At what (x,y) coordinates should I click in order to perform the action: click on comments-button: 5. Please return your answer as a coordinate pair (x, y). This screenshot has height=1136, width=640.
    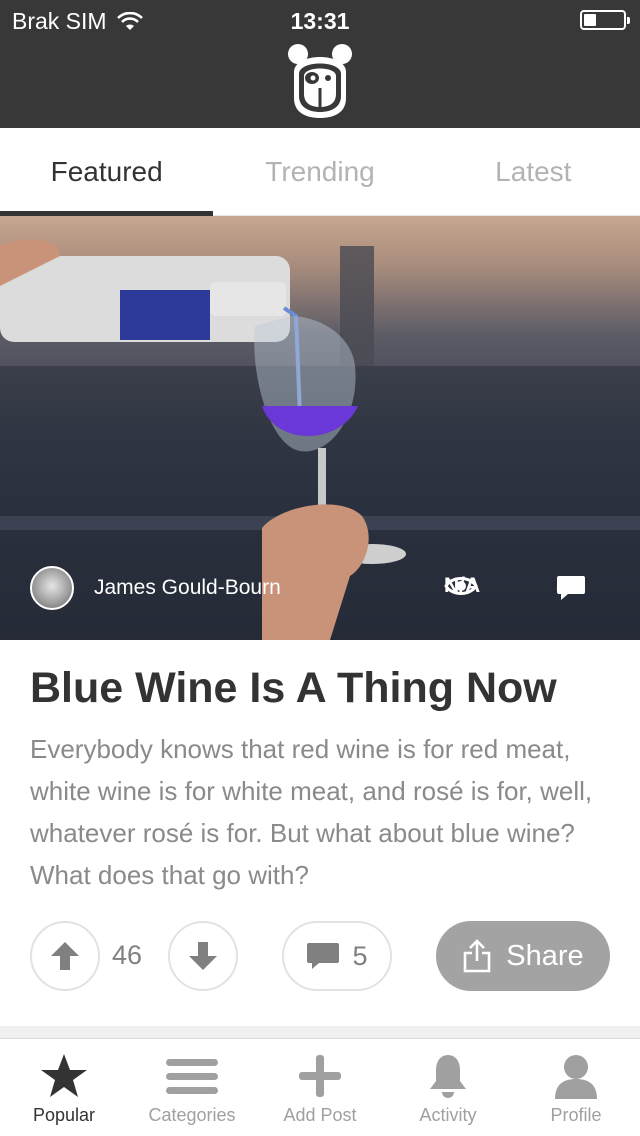
    Looking at the image, I should click on (337, 956).